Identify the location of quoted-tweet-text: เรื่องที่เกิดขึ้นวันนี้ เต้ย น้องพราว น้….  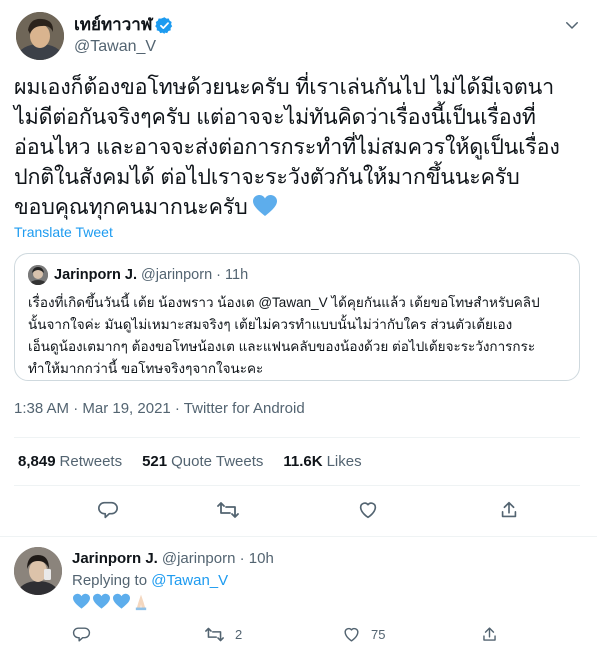
(300, 336).